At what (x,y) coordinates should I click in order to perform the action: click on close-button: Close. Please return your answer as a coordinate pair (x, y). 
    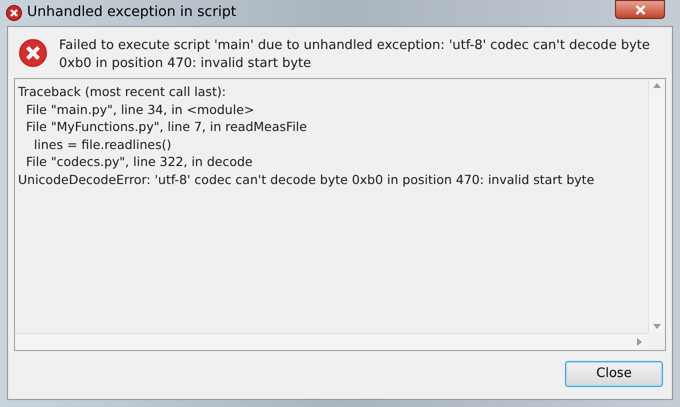
    Looking at the image, I should click on (614, 374).